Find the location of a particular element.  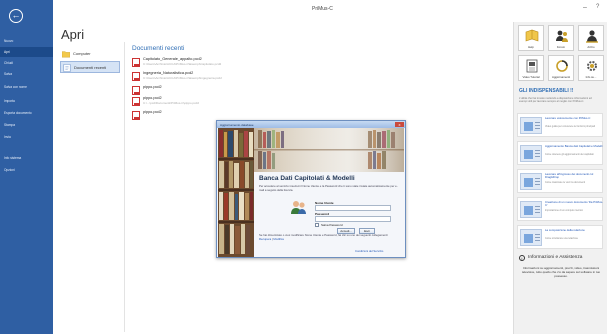

place-label: Documenti recenti is located at coordinates (90, 67).